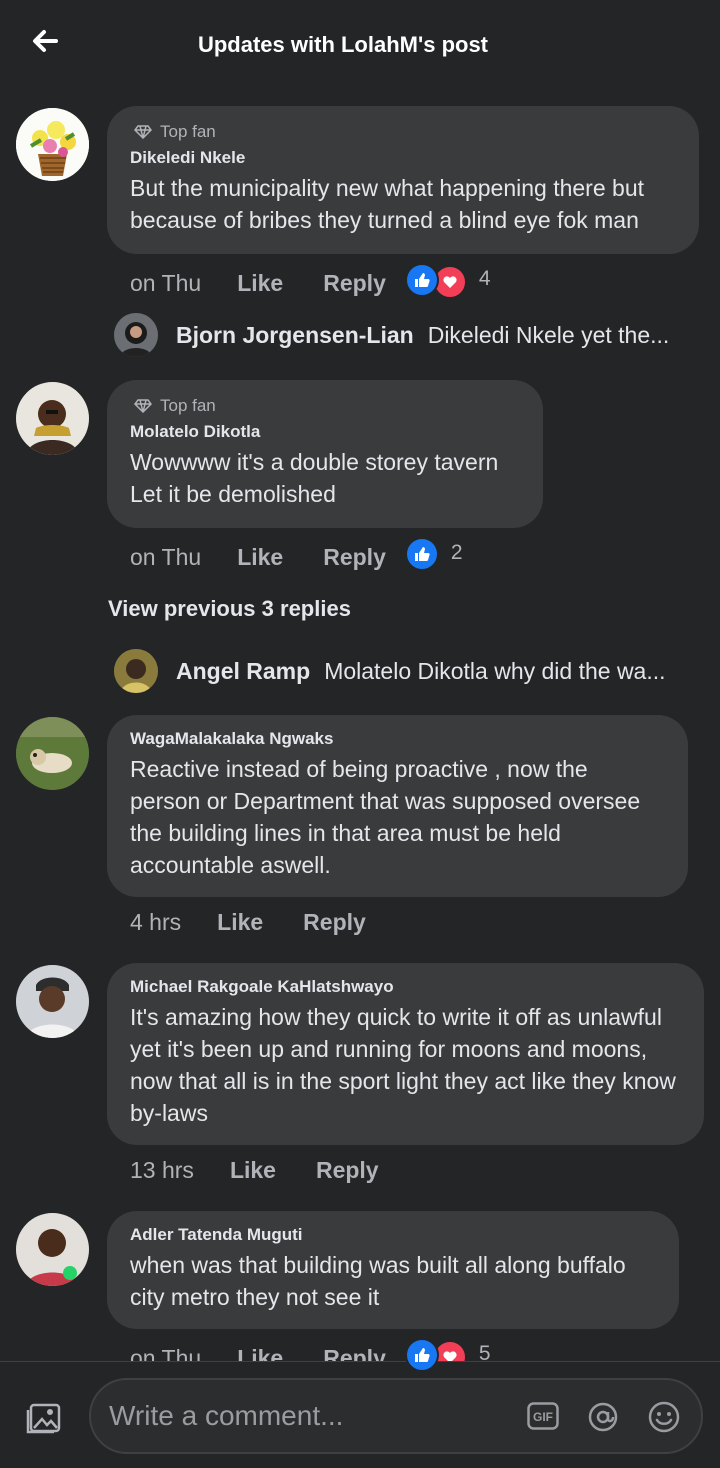  Describe the element at coordinates (447, 281) in the screenshot. I see `reactions: 4` at that location.